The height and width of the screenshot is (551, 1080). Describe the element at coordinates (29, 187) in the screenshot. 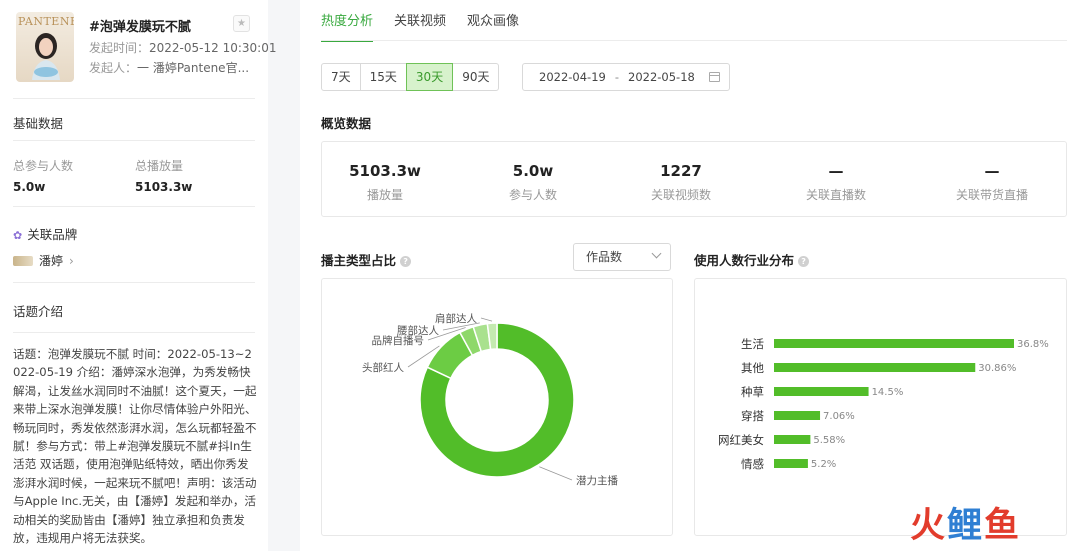

I see `total-participants-value: 5.0w` at that location.